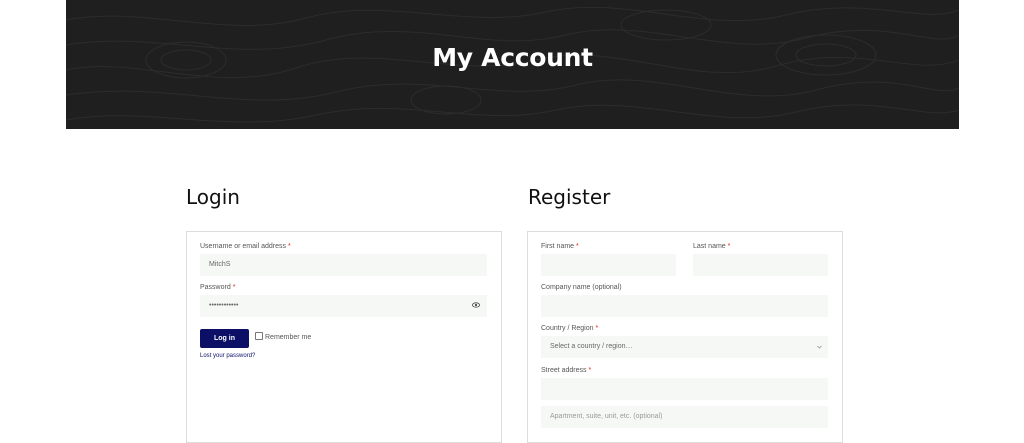 The width and height of the screenshot is (1024, 443). What do you see at coordinates (684, 389) in the screenshot?
I see `street-address-input` at bounding box center [684, 389].